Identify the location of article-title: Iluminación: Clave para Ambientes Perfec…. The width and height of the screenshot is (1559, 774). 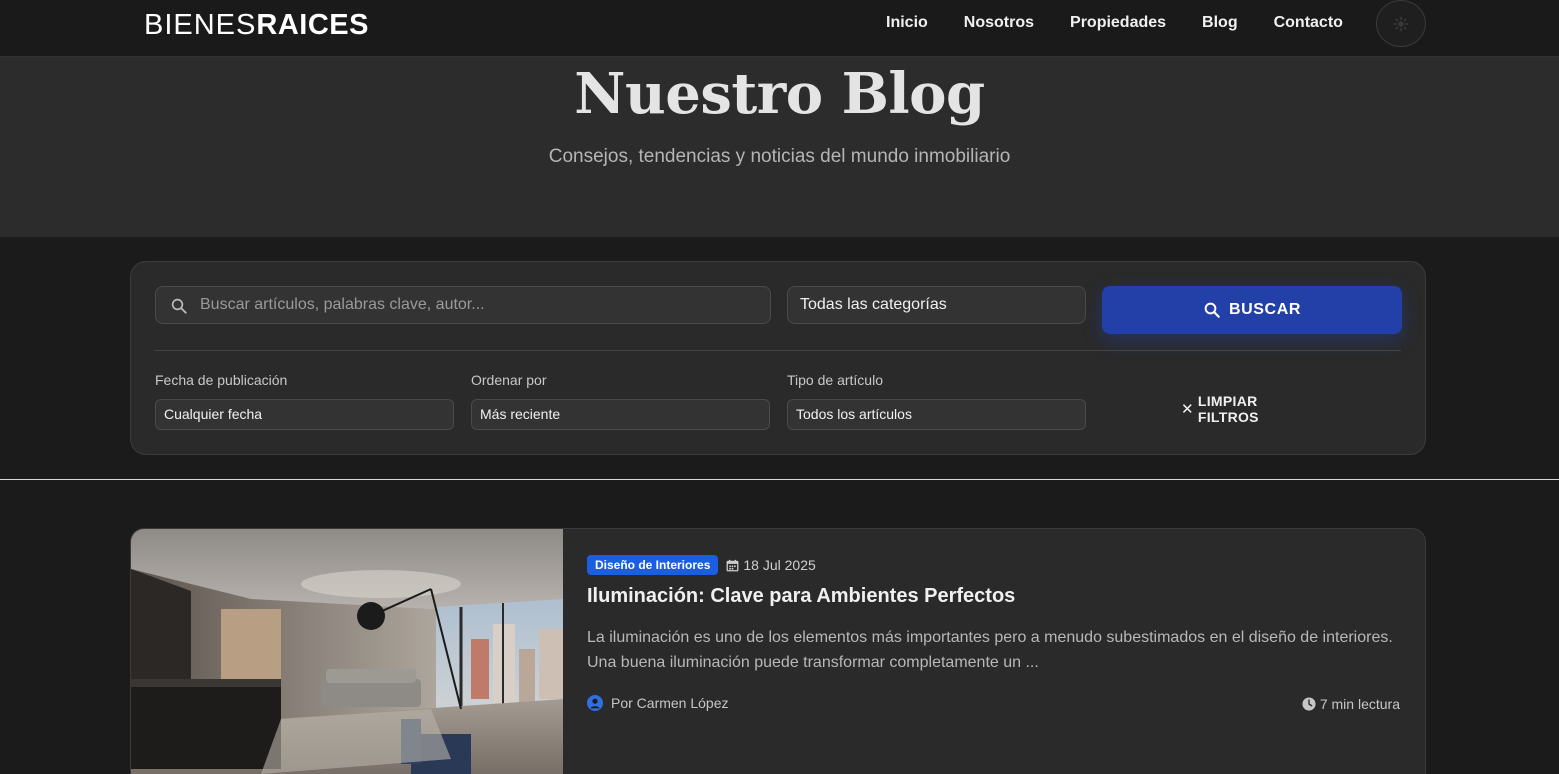
(801, 596).